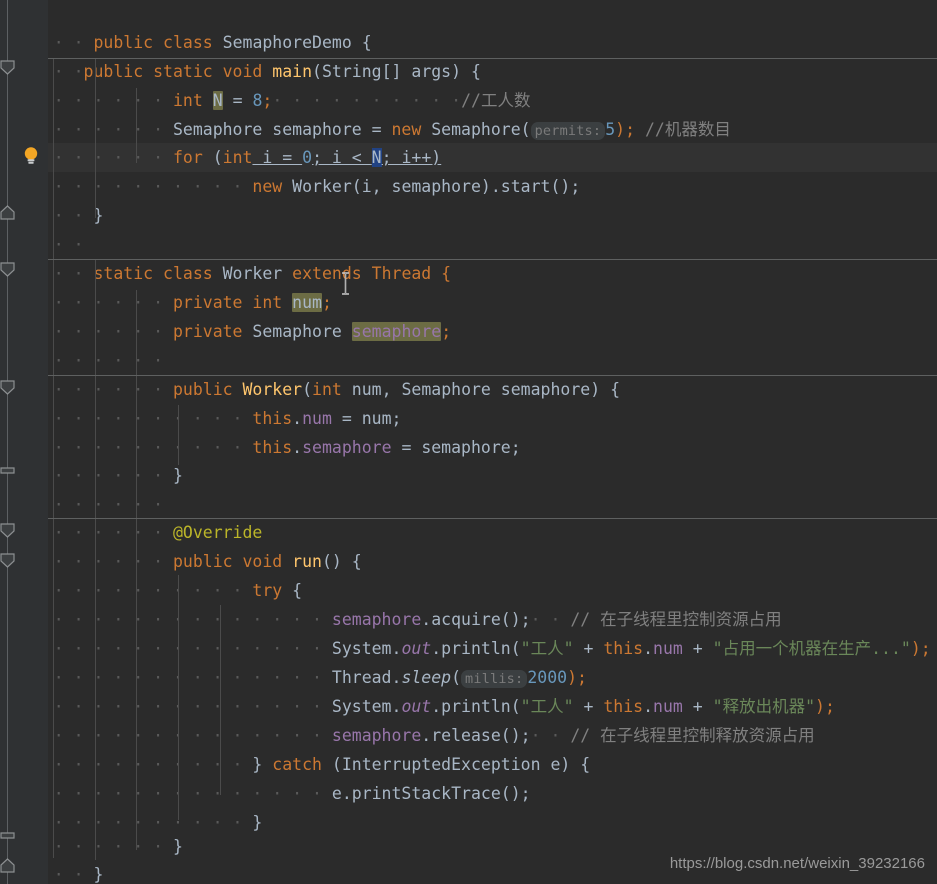 The height and width of the screenshot is (884, 937). What do you see at coordinates (31, 156) in the screenshot?
I see `lightbulb-intention-icon` at bounding box center [31, 156].